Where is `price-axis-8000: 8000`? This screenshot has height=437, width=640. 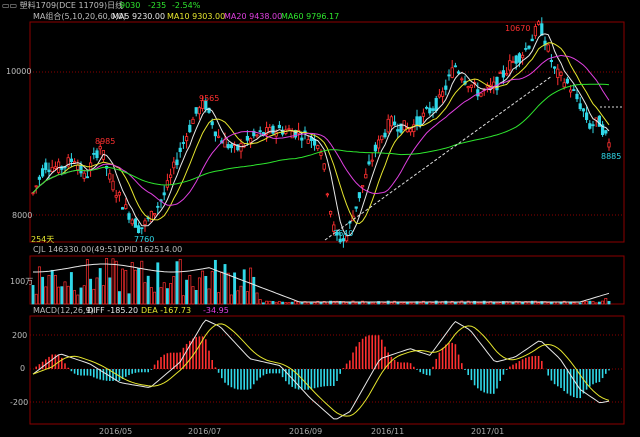
price-axis-8000: 8000 is located at coordinates (22, 215).